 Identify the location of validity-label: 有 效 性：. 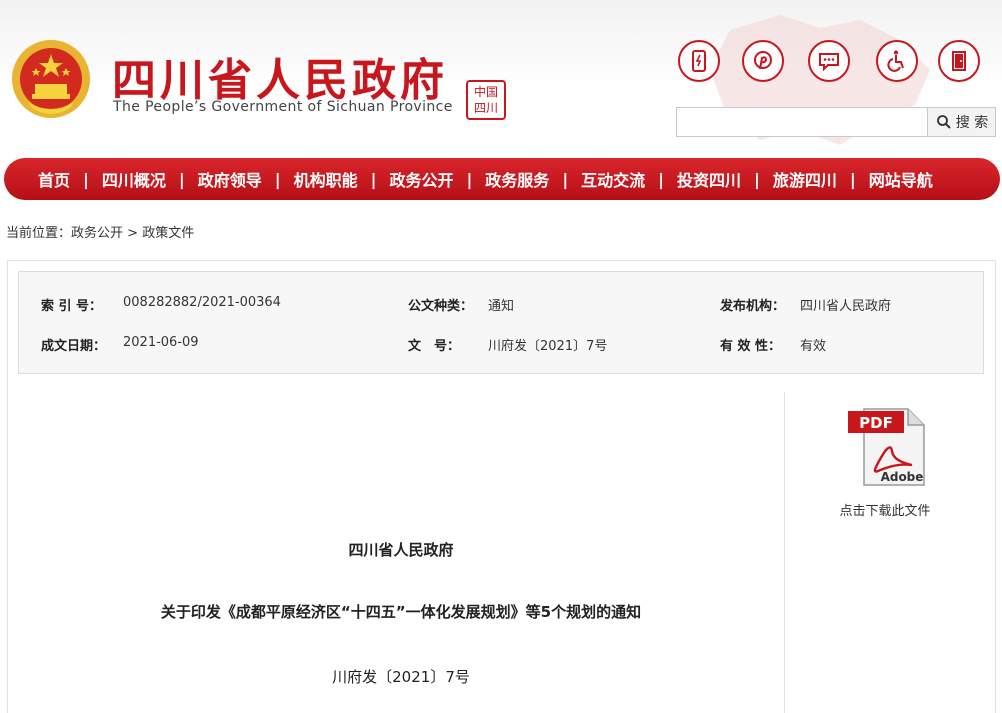
(750, 344).